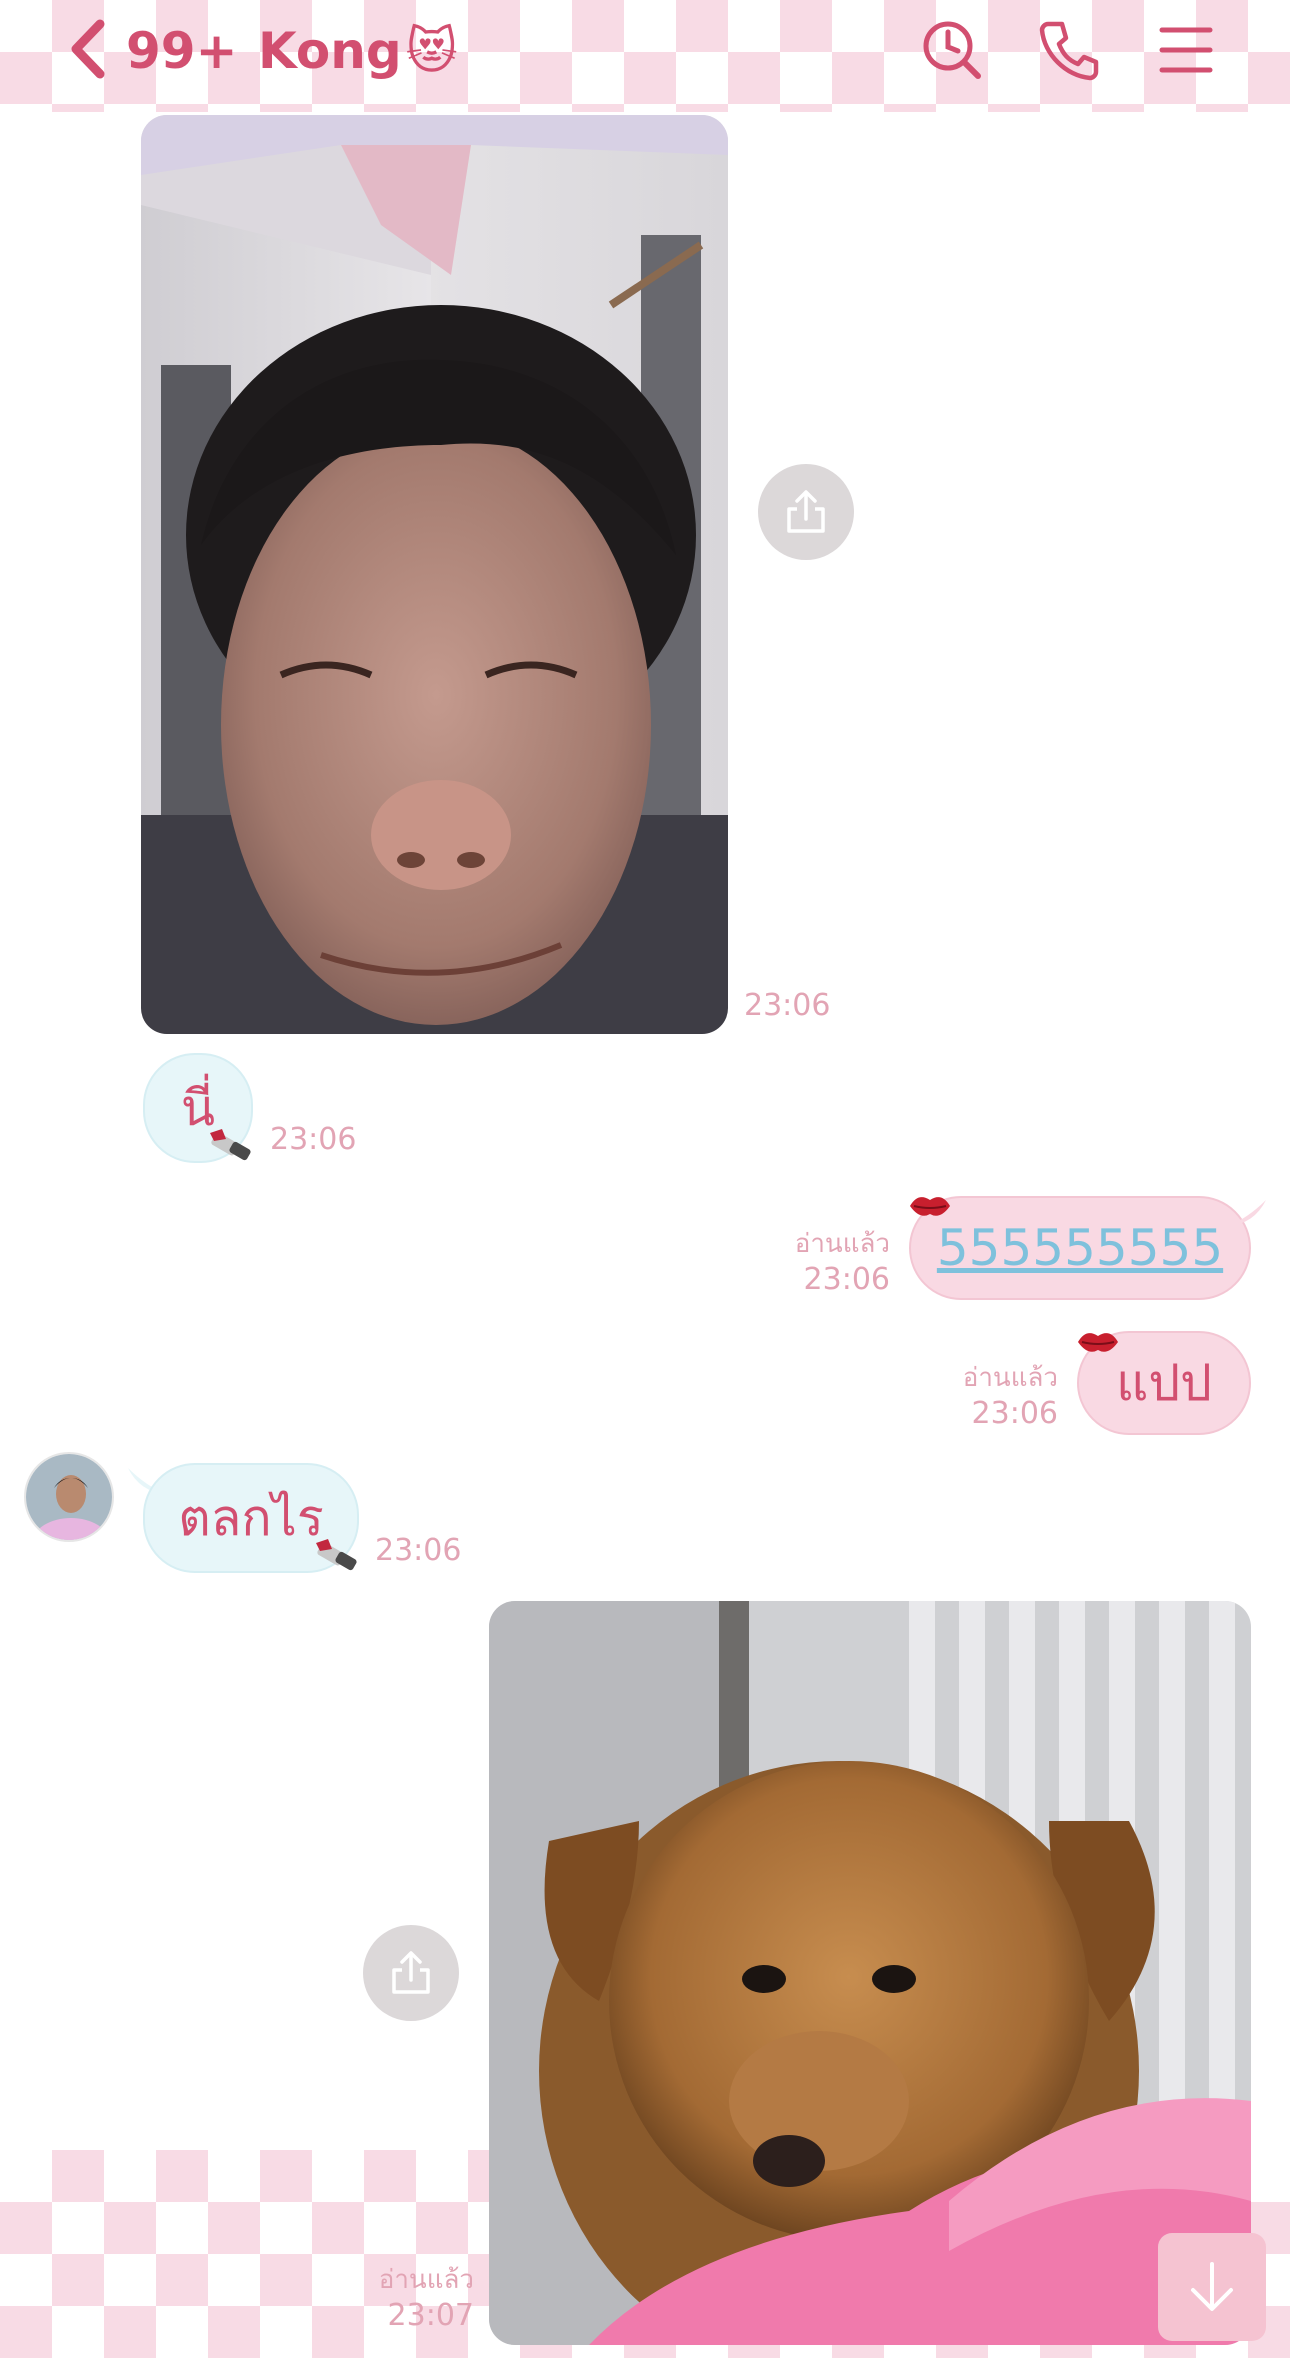 Image resolution: width=1290 pixels, height=2358 pixels. Describe the element at coordinates (181, 51) in the screenshot. I see `unread-count: 99+` at that location.